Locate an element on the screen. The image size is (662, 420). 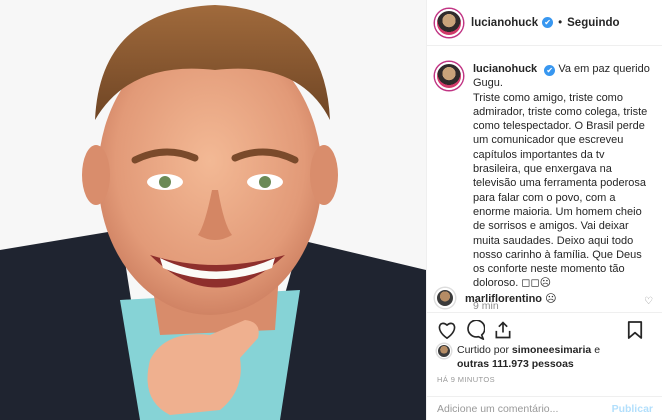
caption-username: lucianohuck is located at coordinates (505, 69).